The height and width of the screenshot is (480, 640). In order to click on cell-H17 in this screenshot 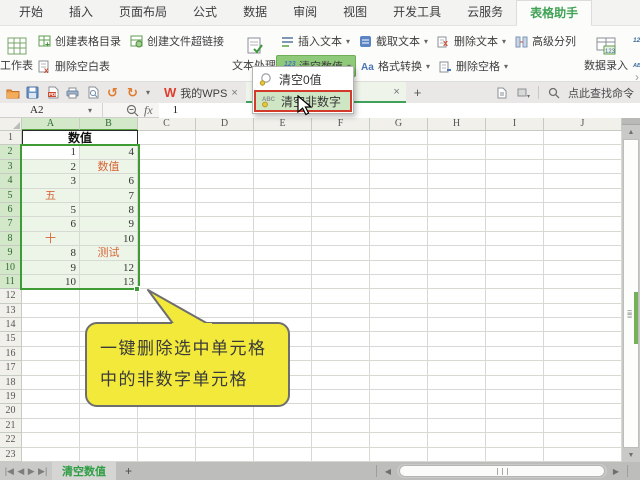, I will do `click(457, 368)`.